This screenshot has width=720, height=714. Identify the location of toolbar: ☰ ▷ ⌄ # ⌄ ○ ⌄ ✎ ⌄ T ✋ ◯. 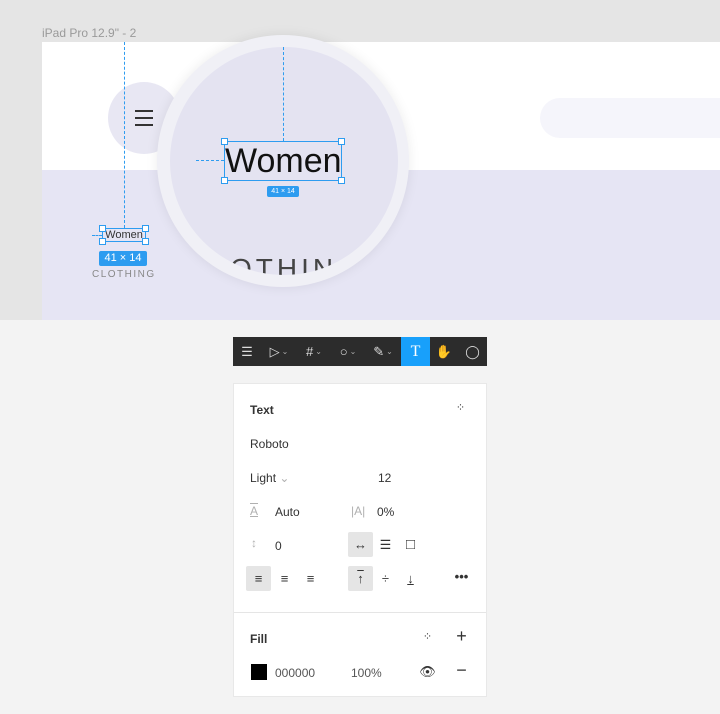
(360, 351).